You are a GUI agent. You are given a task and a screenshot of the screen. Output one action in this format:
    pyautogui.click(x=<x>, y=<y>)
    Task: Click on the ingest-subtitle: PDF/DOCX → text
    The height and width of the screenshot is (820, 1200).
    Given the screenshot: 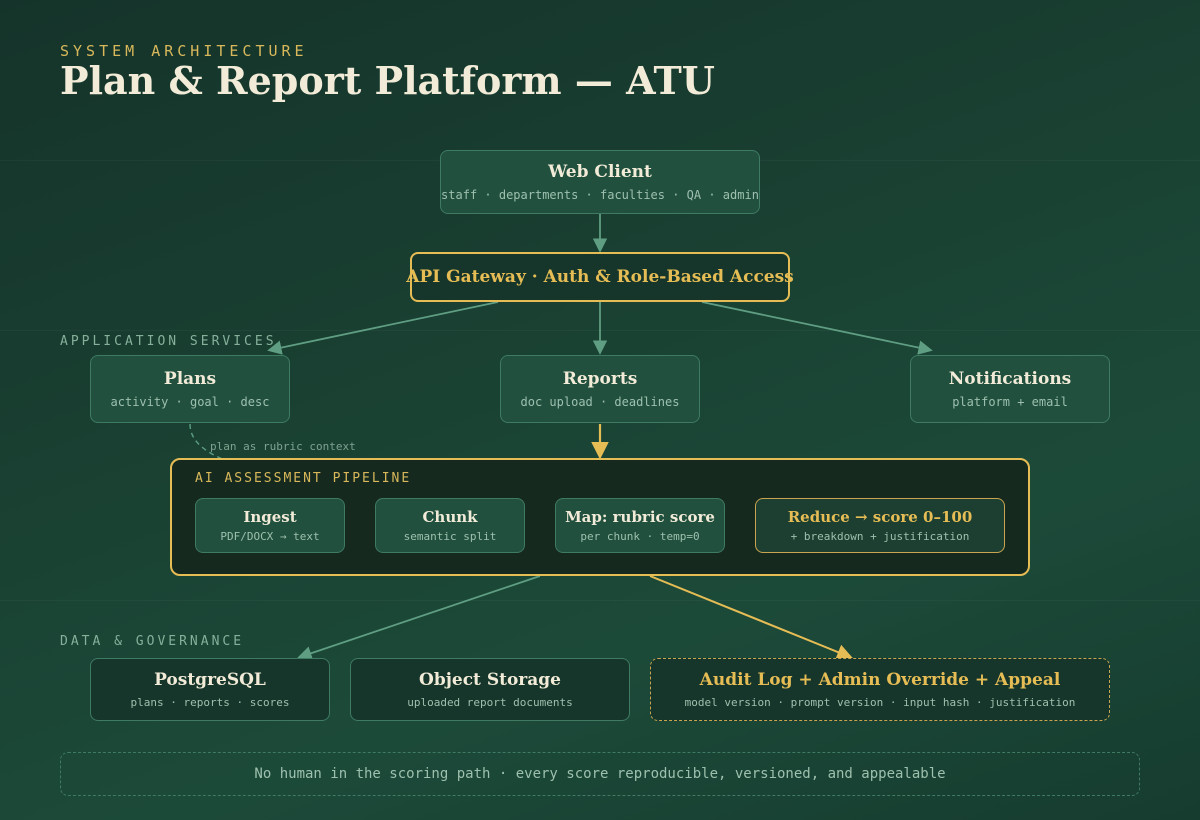 What is the action you would take?
    pyautogui.click(x=270, y=536)
    